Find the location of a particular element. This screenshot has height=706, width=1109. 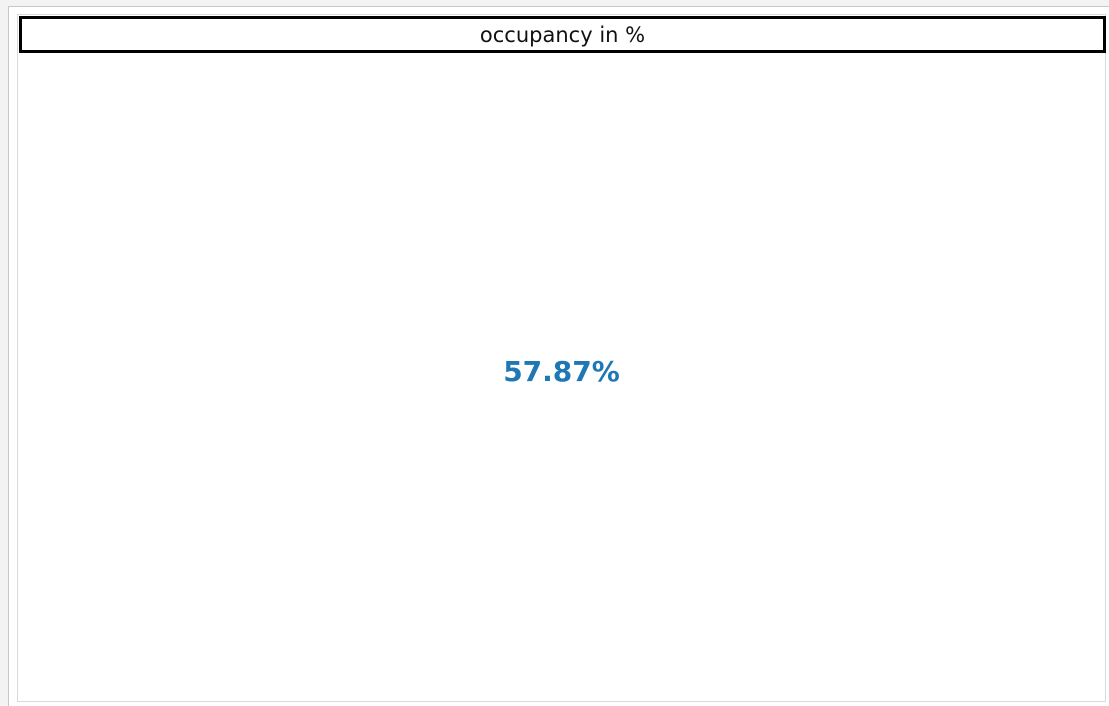

card-title: occupancy in % is located at coordinates (562, 34).